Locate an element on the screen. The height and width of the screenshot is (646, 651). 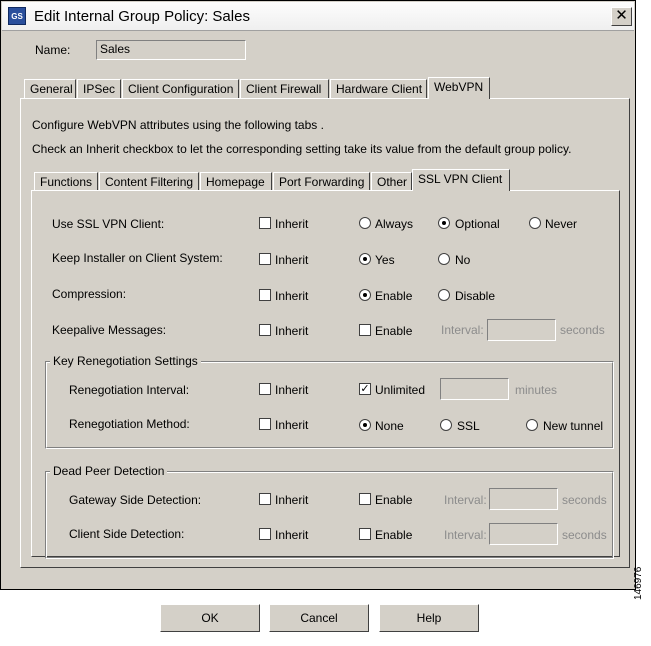
radio-enable is located at coordinates (365, 295).